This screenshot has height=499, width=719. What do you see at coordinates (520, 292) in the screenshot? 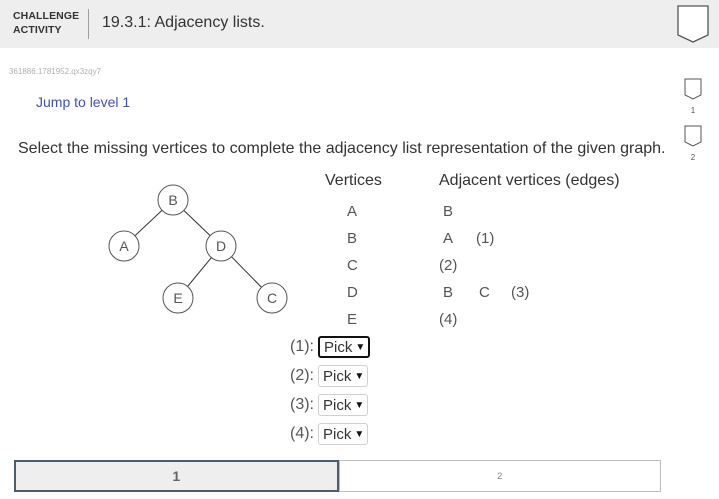
I see `adj-d-blank-3: (3)` at bounding box center [520, 292].